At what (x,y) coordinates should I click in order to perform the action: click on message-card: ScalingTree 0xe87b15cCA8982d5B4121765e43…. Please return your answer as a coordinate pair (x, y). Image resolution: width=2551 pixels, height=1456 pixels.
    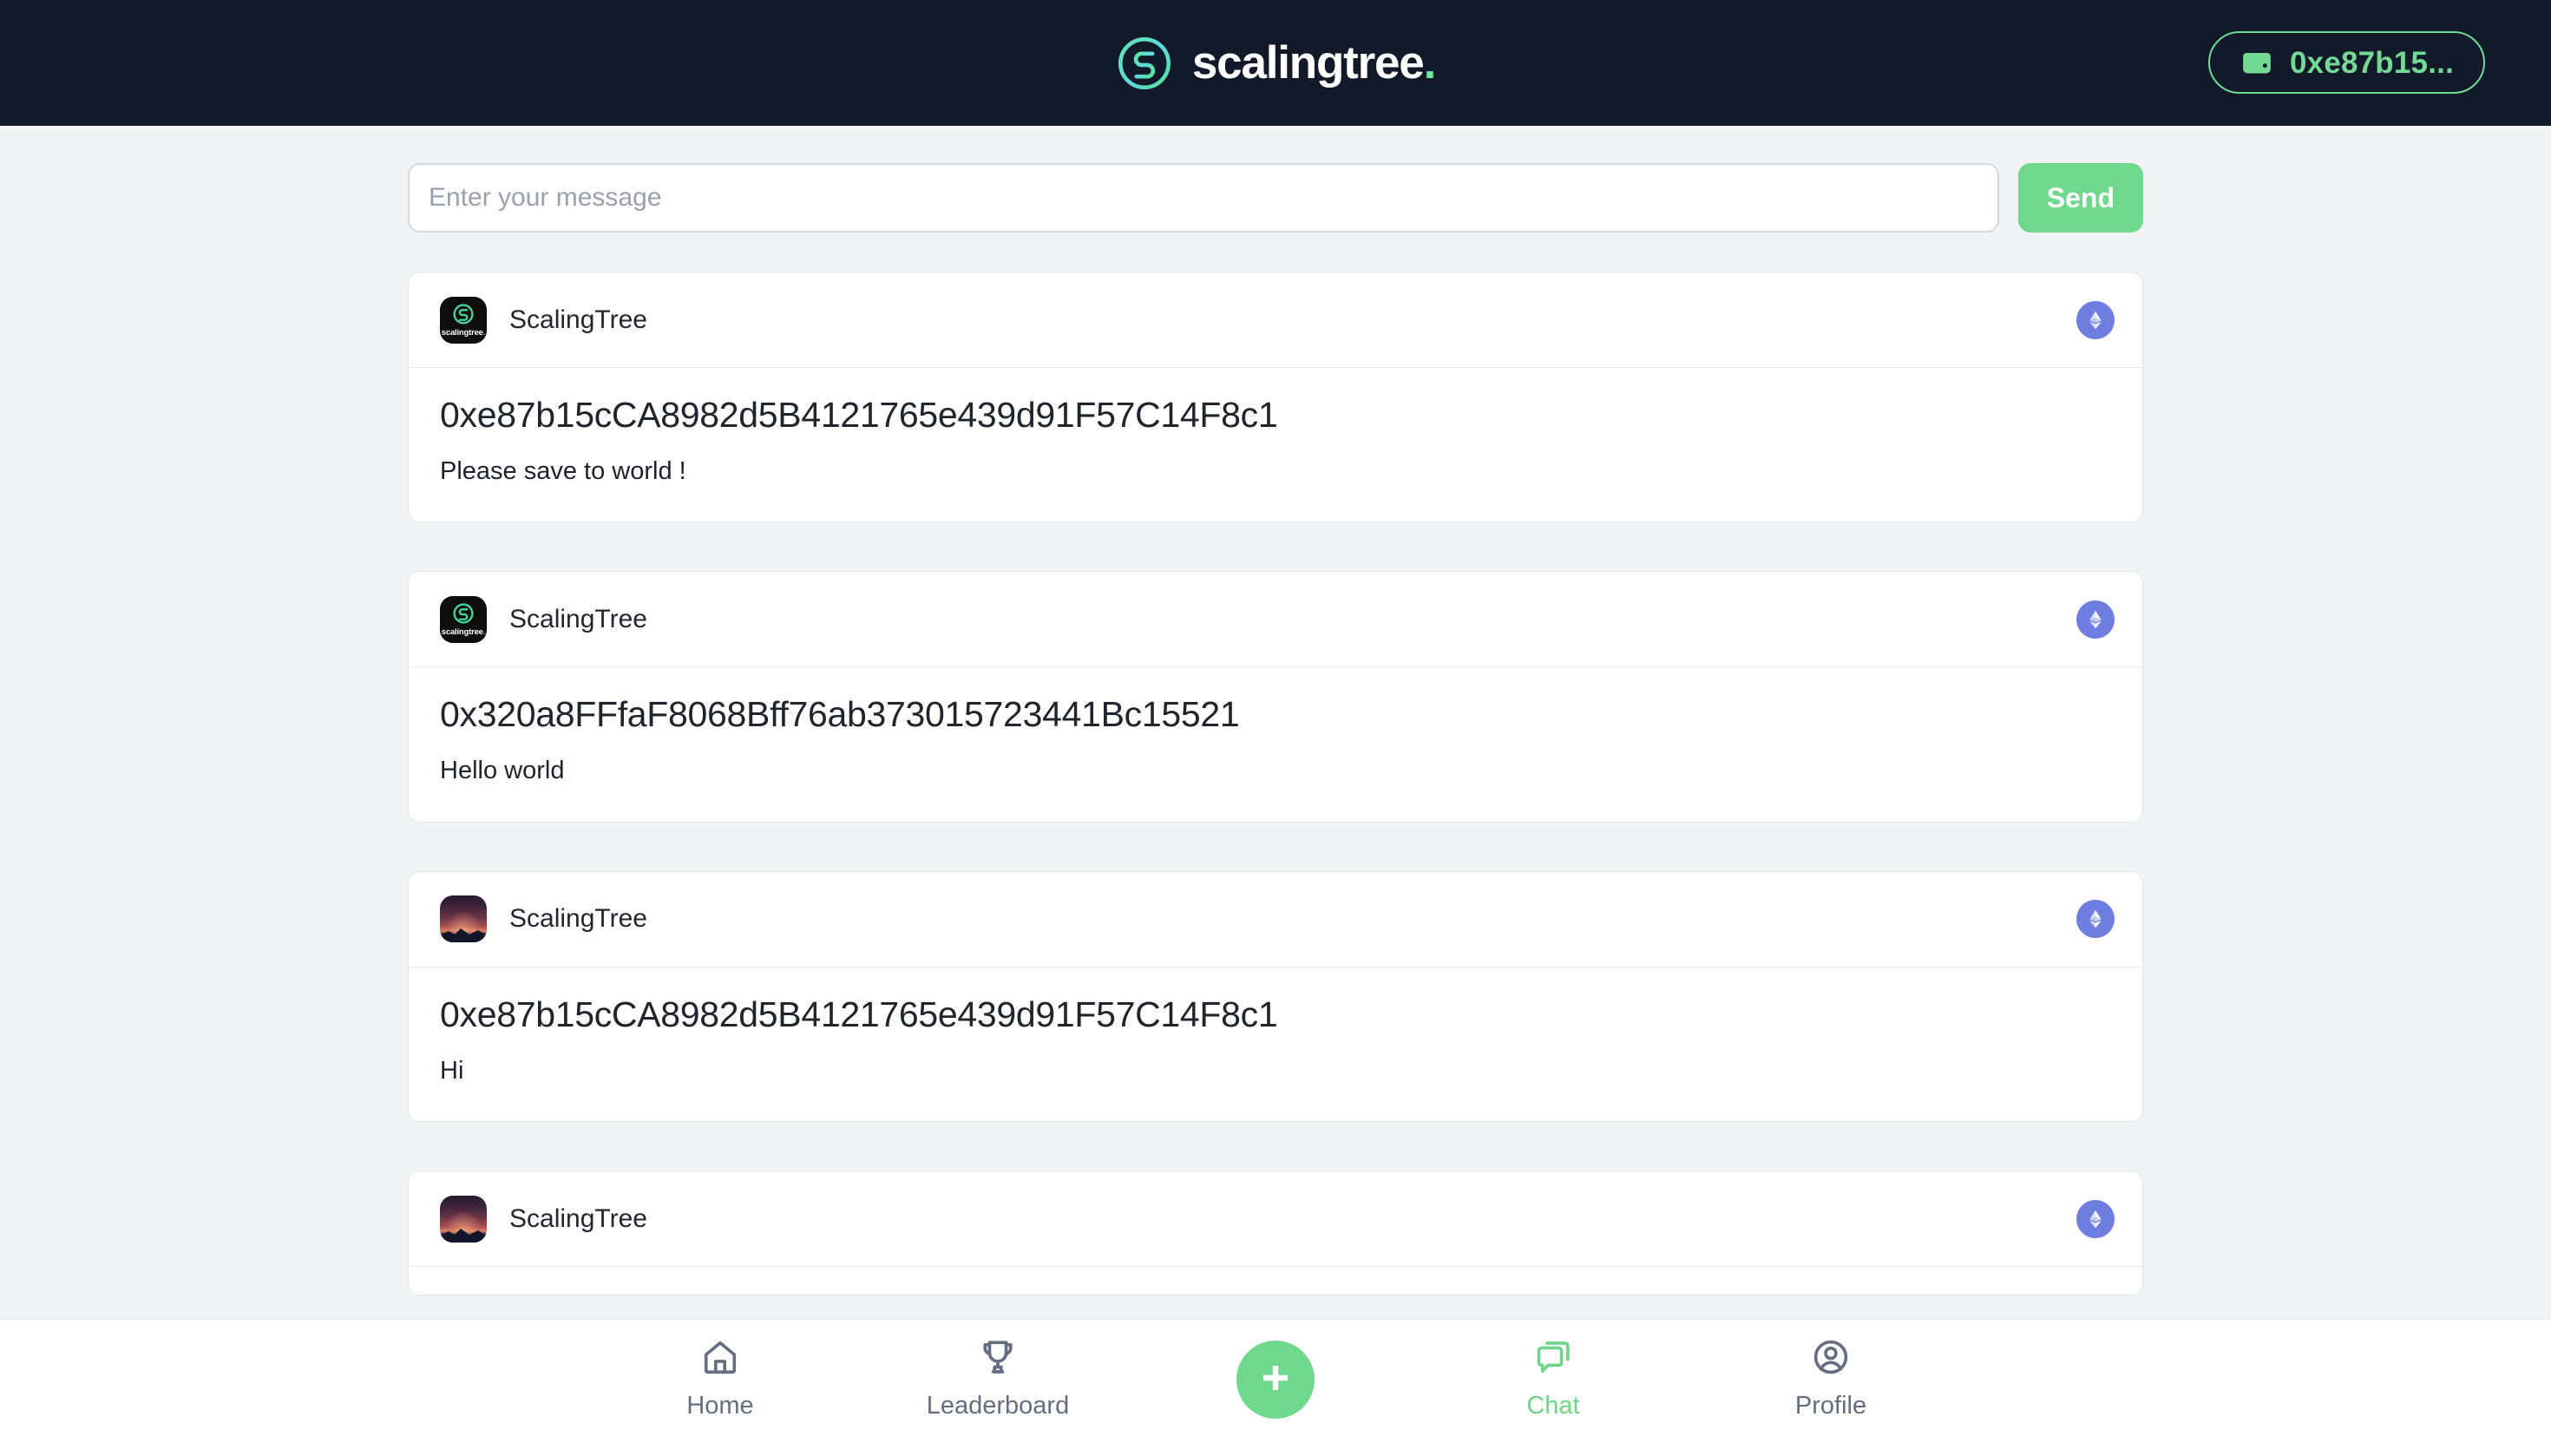
    Looking at the image, I should click on (1275, 996).